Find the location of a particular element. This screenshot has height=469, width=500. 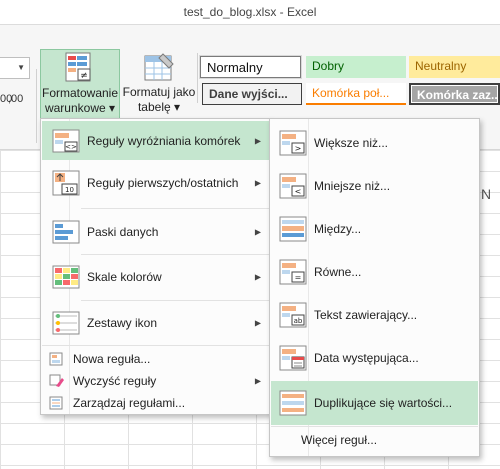

manage-rules-icon is located at coordinates (56, 403).